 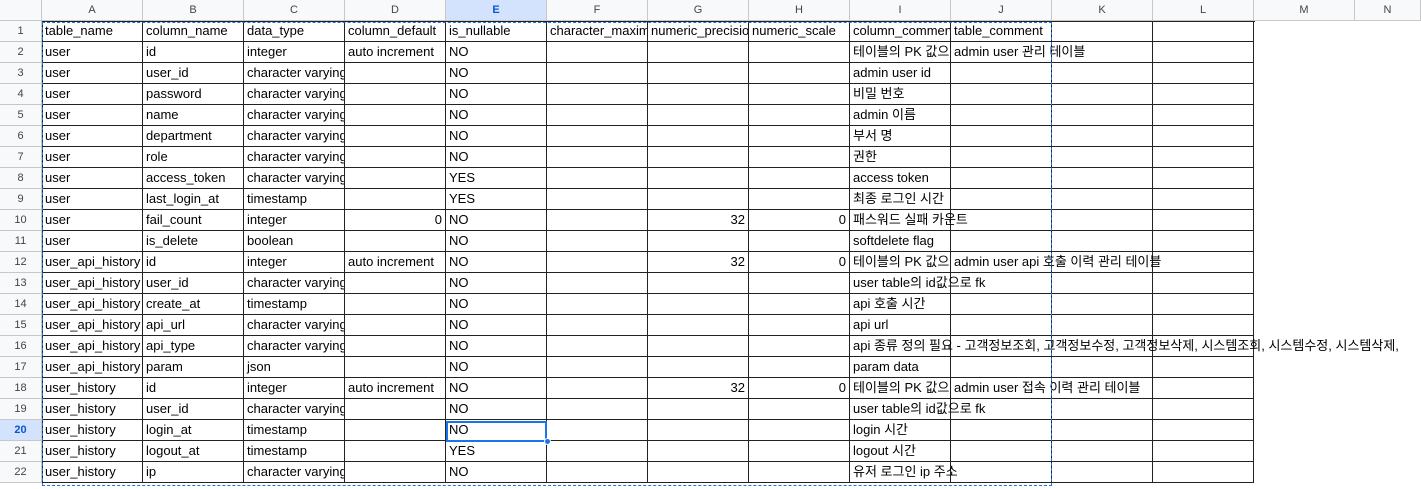 I want to click on cell-j12: admin user api 호출 이력 관리 테이블, so click(x=1056, y=262).